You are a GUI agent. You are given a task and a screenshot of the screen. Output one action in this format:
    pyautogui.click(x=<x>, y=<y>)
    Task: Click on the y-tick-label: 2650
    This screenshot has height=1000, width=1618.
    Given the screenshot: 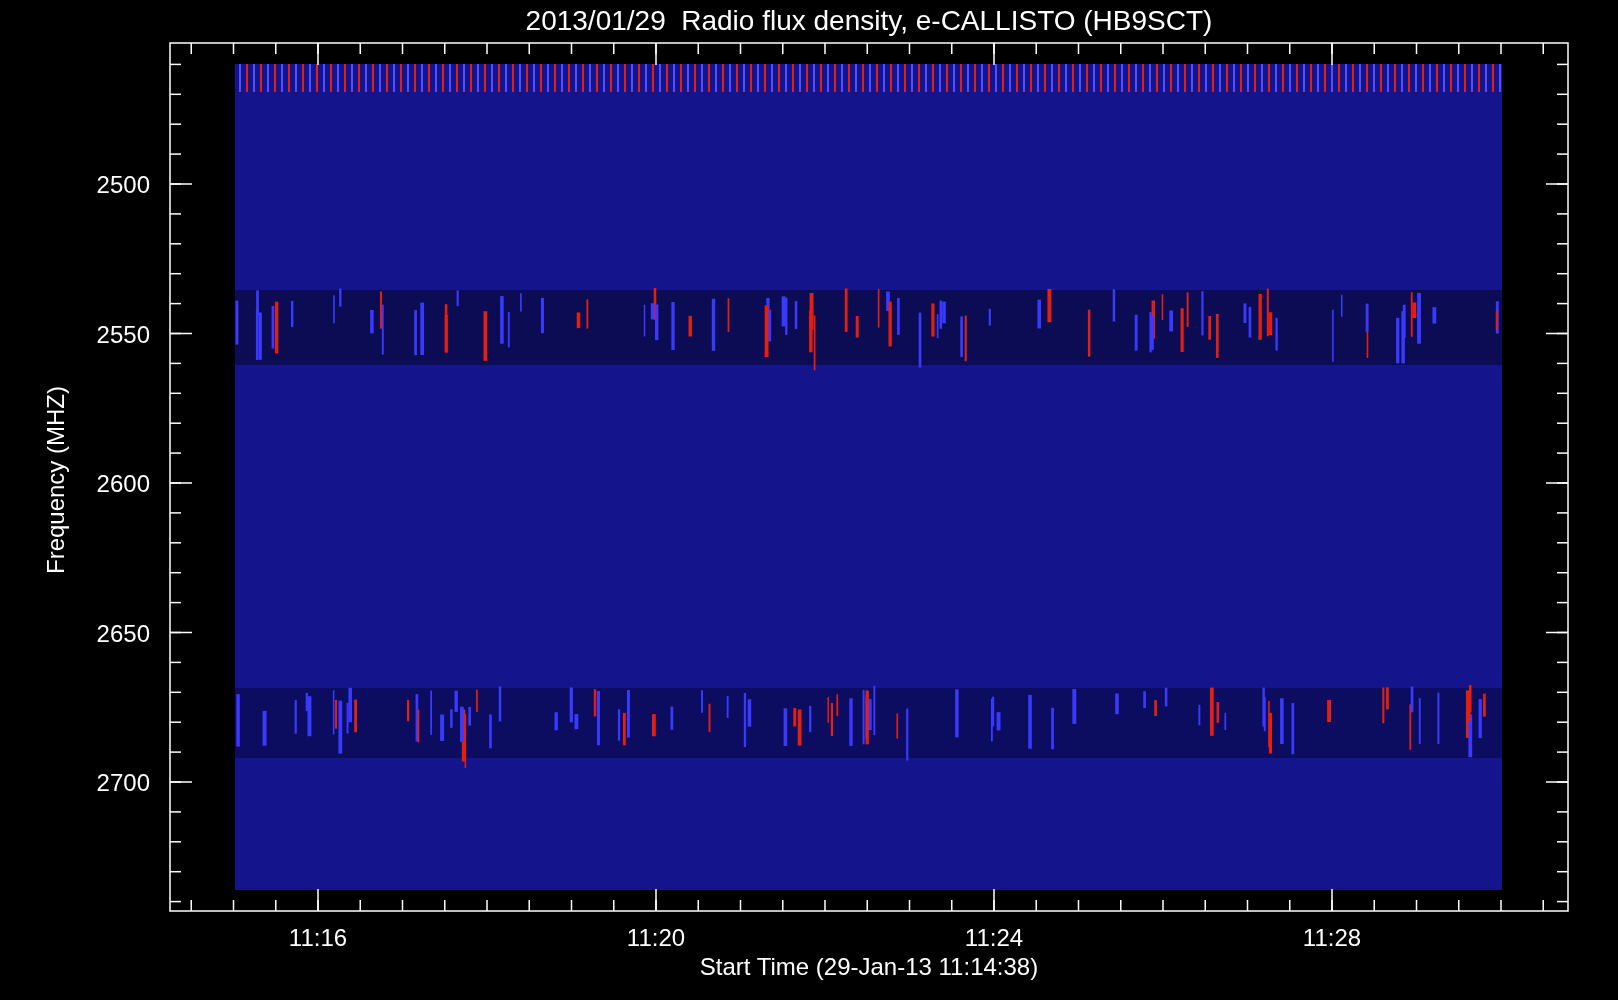 What is the action you would take?
    pyautogui.click(x=123, y=633)
    